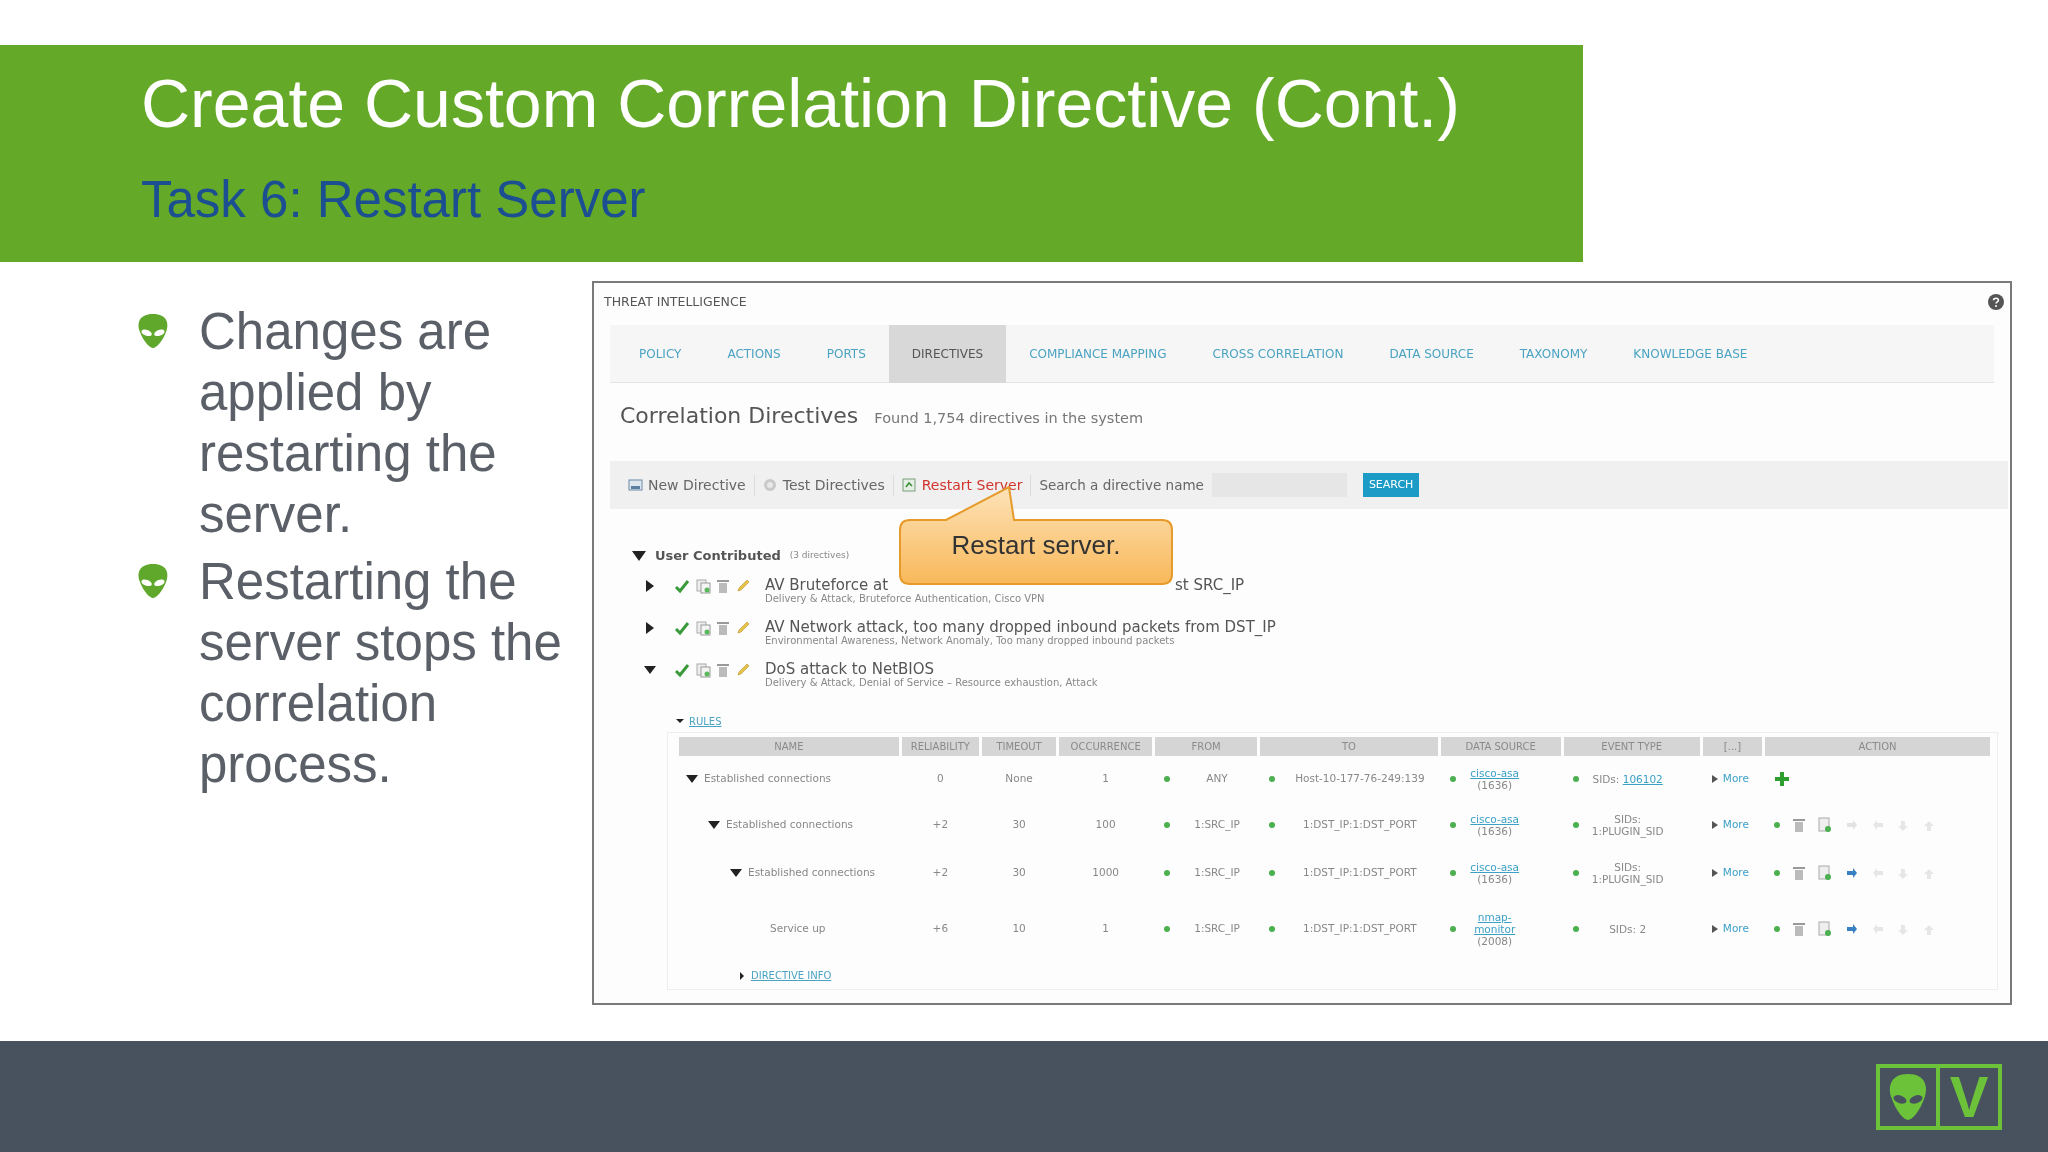  What do you see at coordinates (846, 354) in the screenshot?
I see `tab: PORTS` at bounding box center [846, 354].